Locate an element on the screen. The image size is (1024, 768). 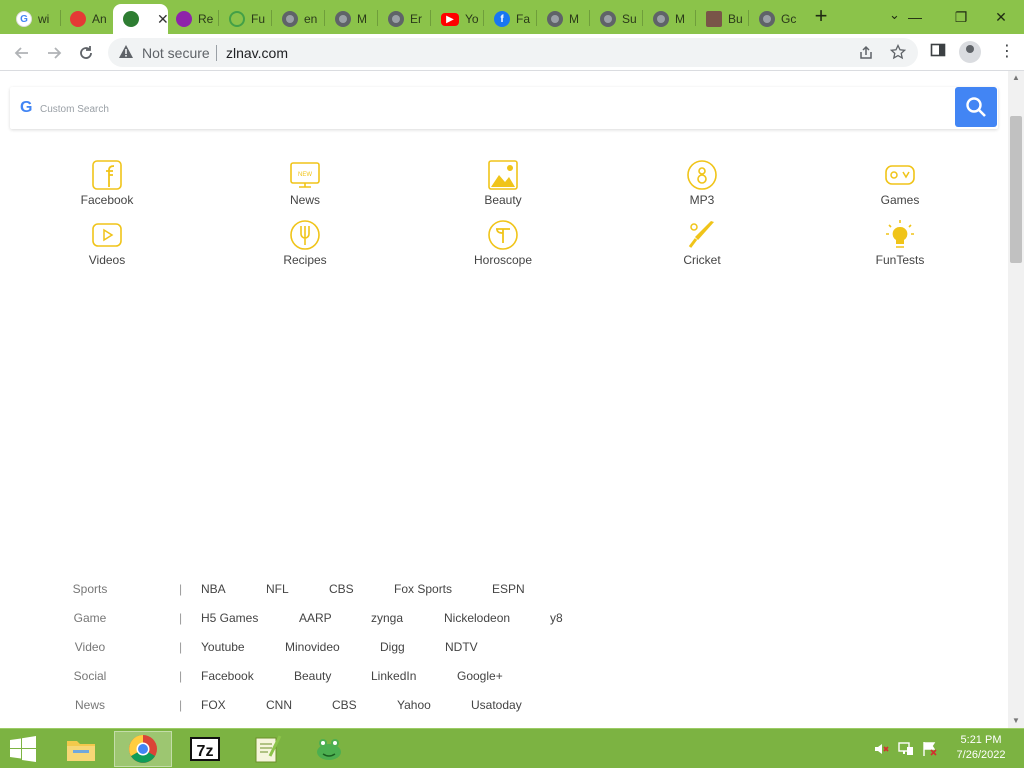
tab-2: An is located at coordinates (85, 19).